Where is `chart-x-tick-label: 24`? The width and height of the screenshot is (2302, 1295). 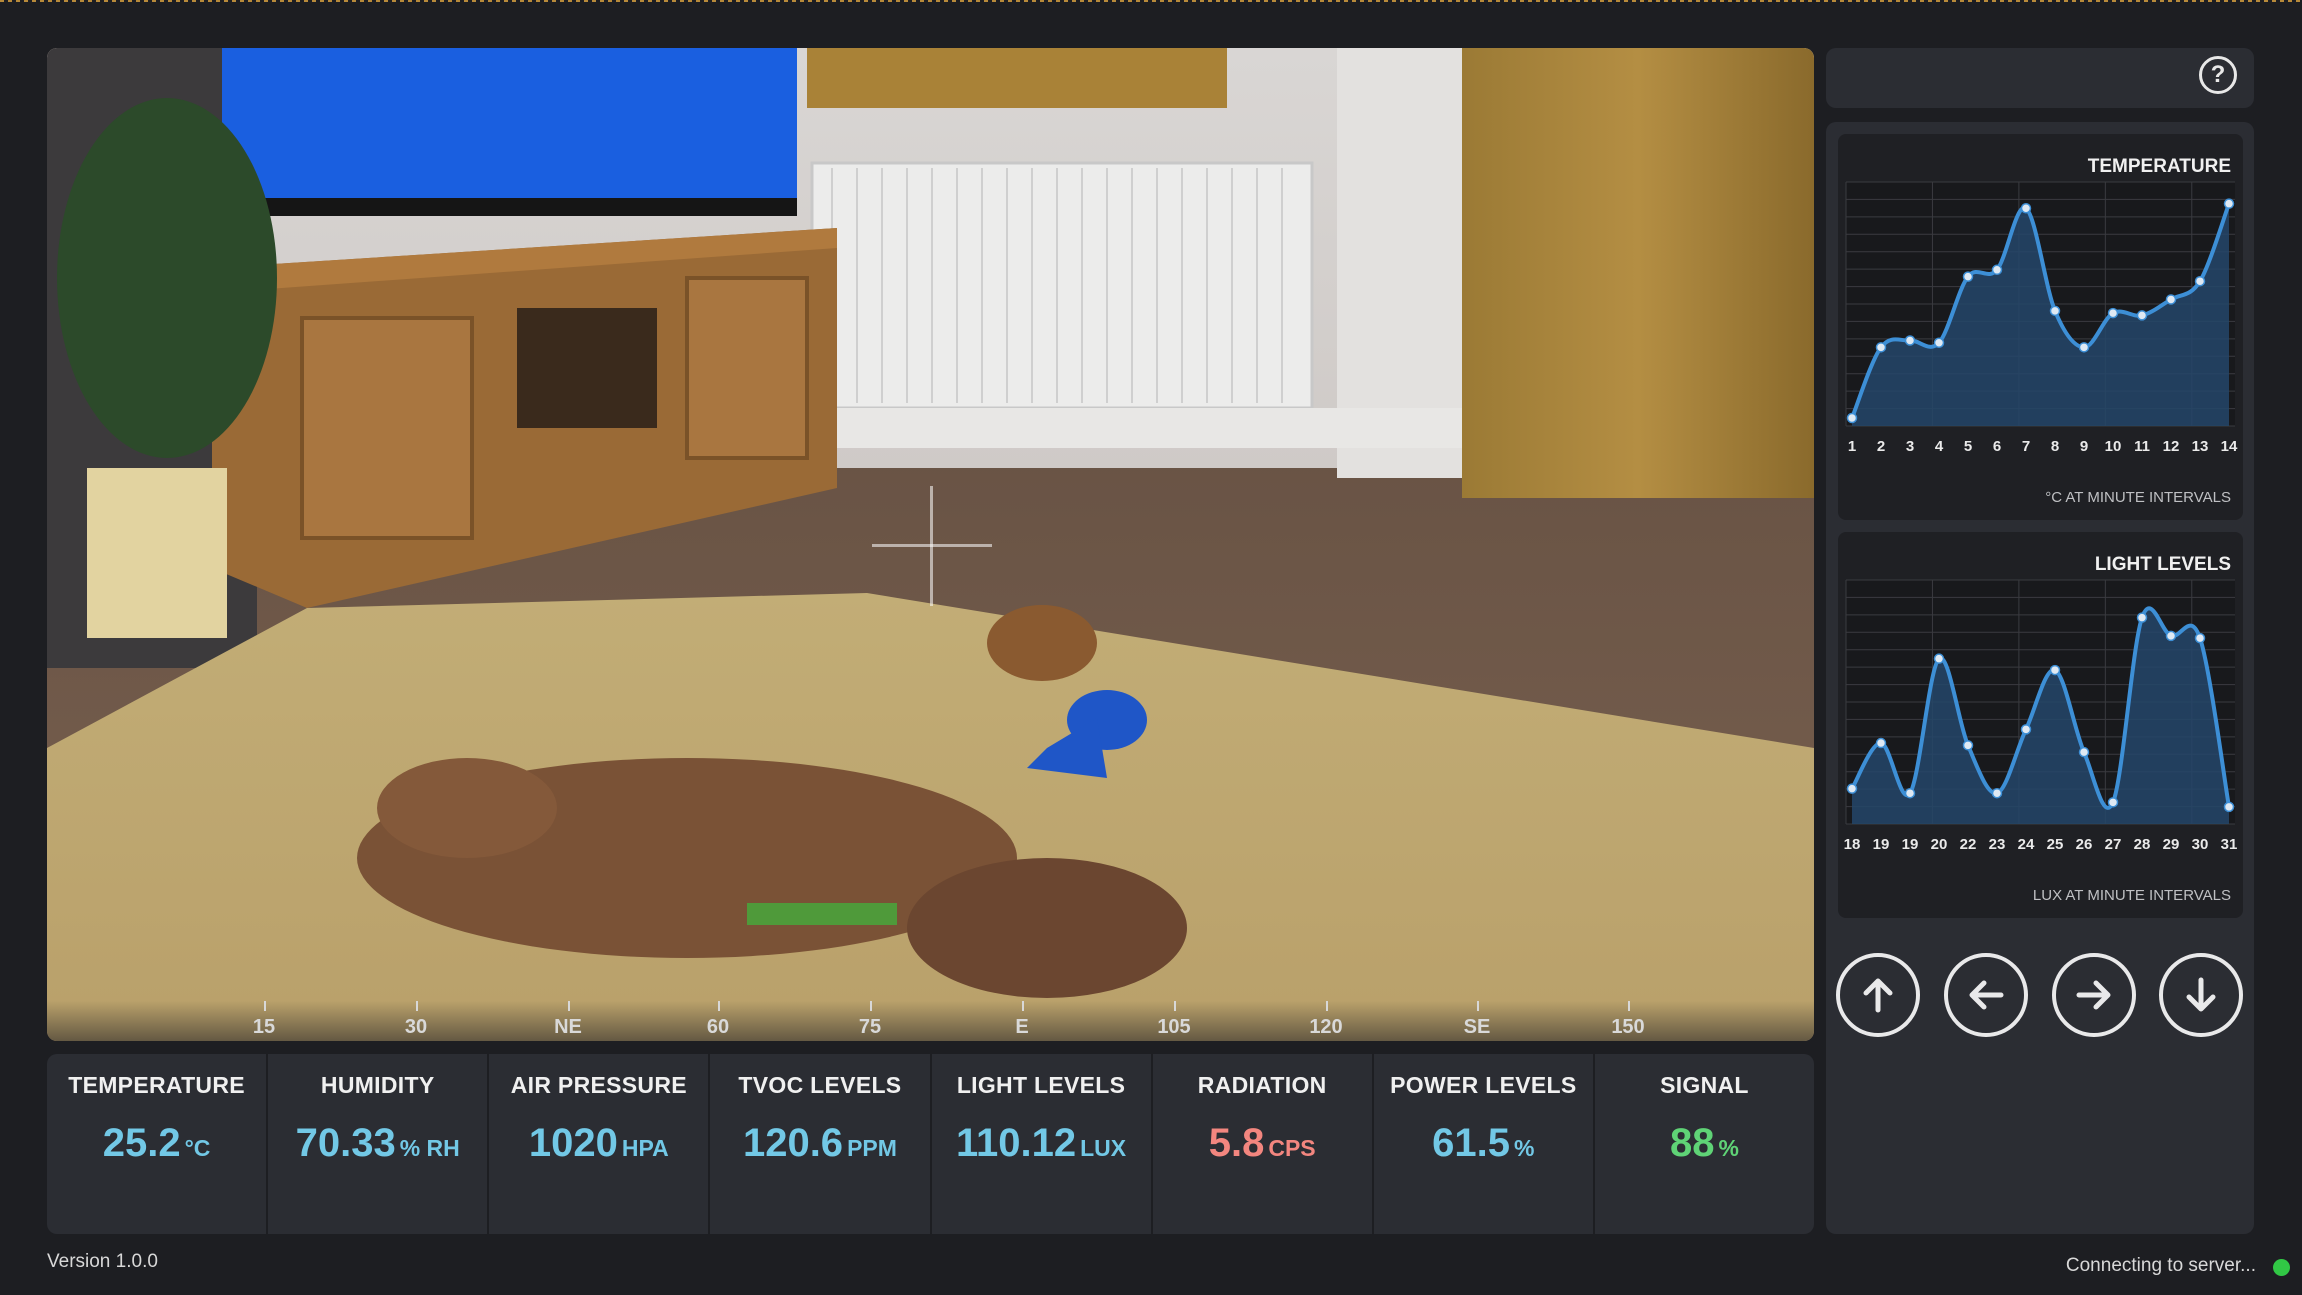 chart-x-tick-label: 24 is located at coordinates (2026, 844).